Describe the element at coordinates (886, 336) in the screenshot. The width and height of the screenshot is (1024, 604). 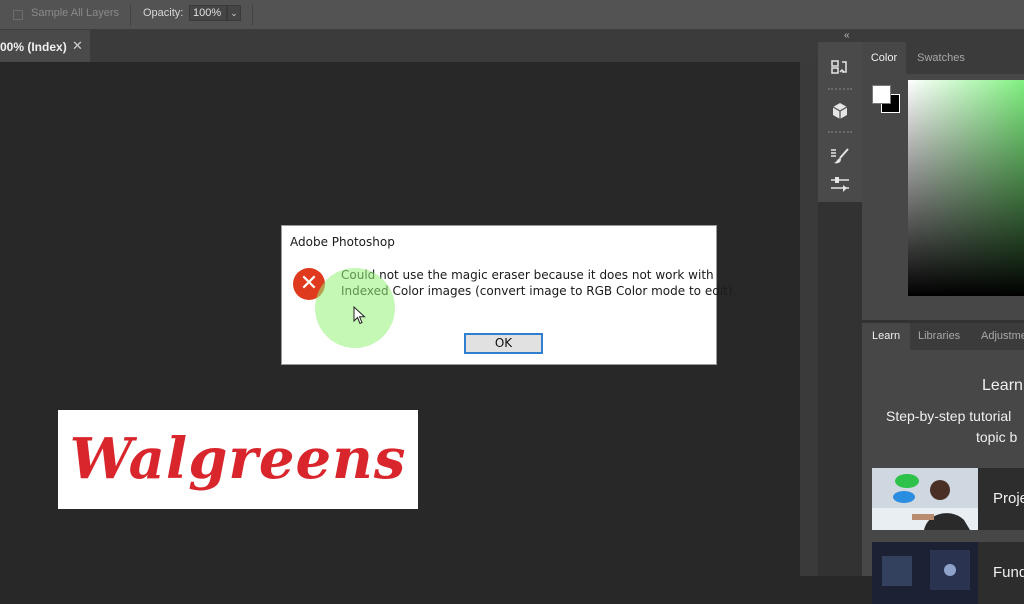
I see `tab-learn: Learn` at that location.